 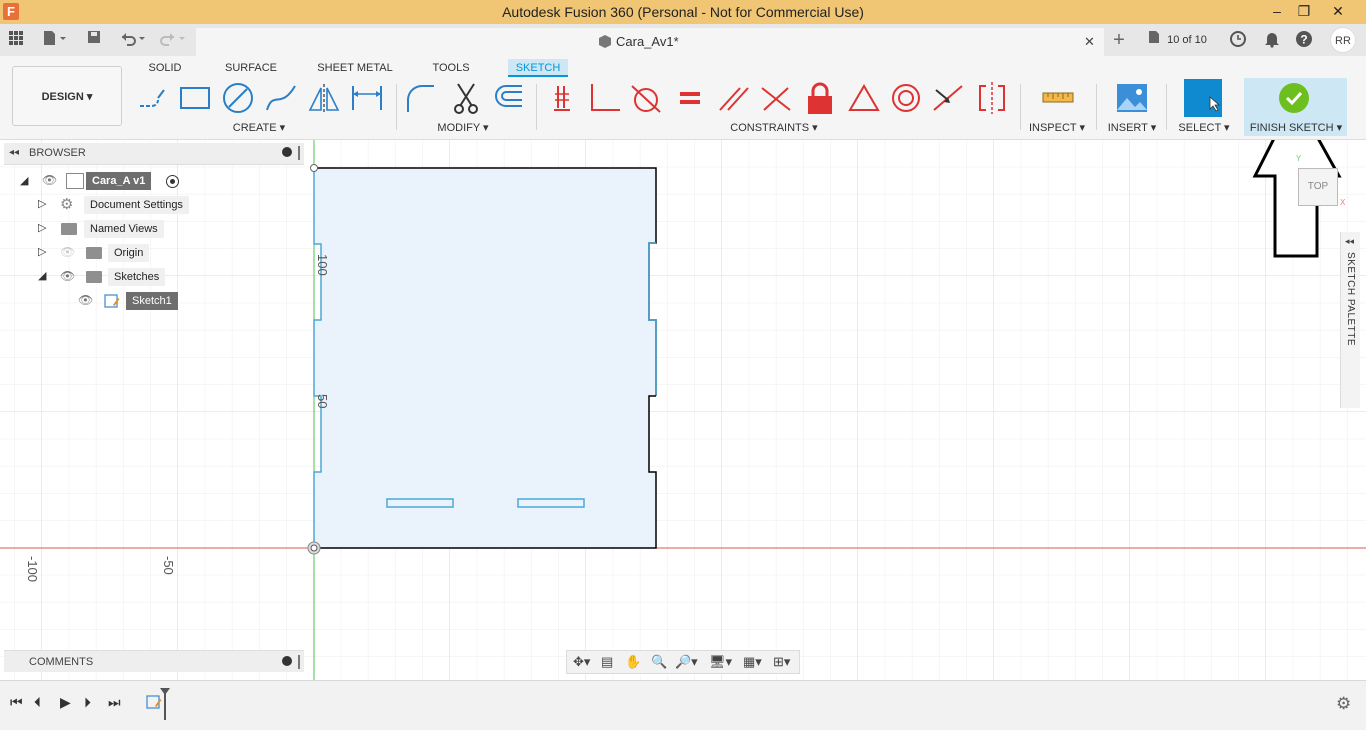 I want to click on comments-panel: COMMENTS, so click(x=154, y=661).